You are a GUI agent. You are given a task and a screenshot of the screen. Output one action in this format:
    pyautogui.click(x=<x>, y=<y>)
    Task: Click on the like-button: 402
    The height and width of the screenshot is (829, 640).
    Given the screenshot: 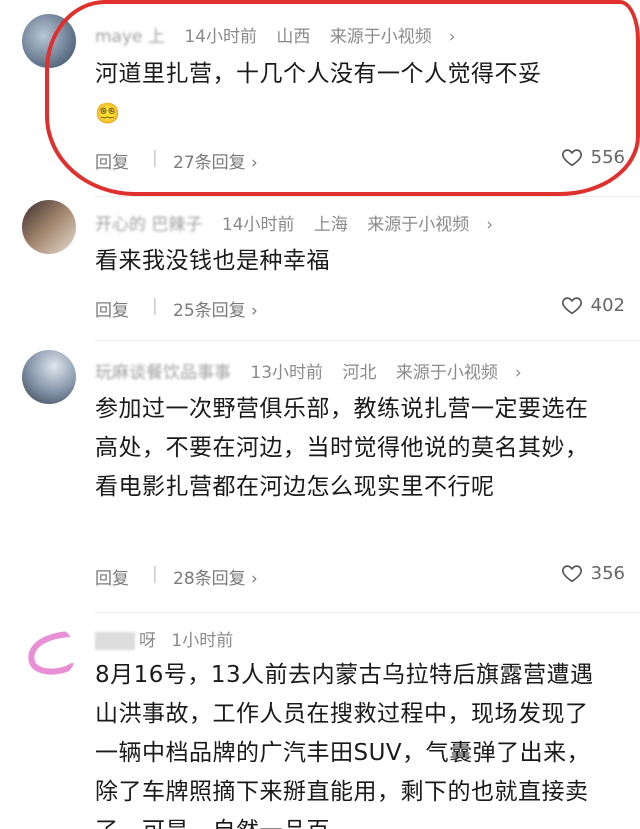 What is the action you would take?
    pyautogui.click(x=593, y=305)
    